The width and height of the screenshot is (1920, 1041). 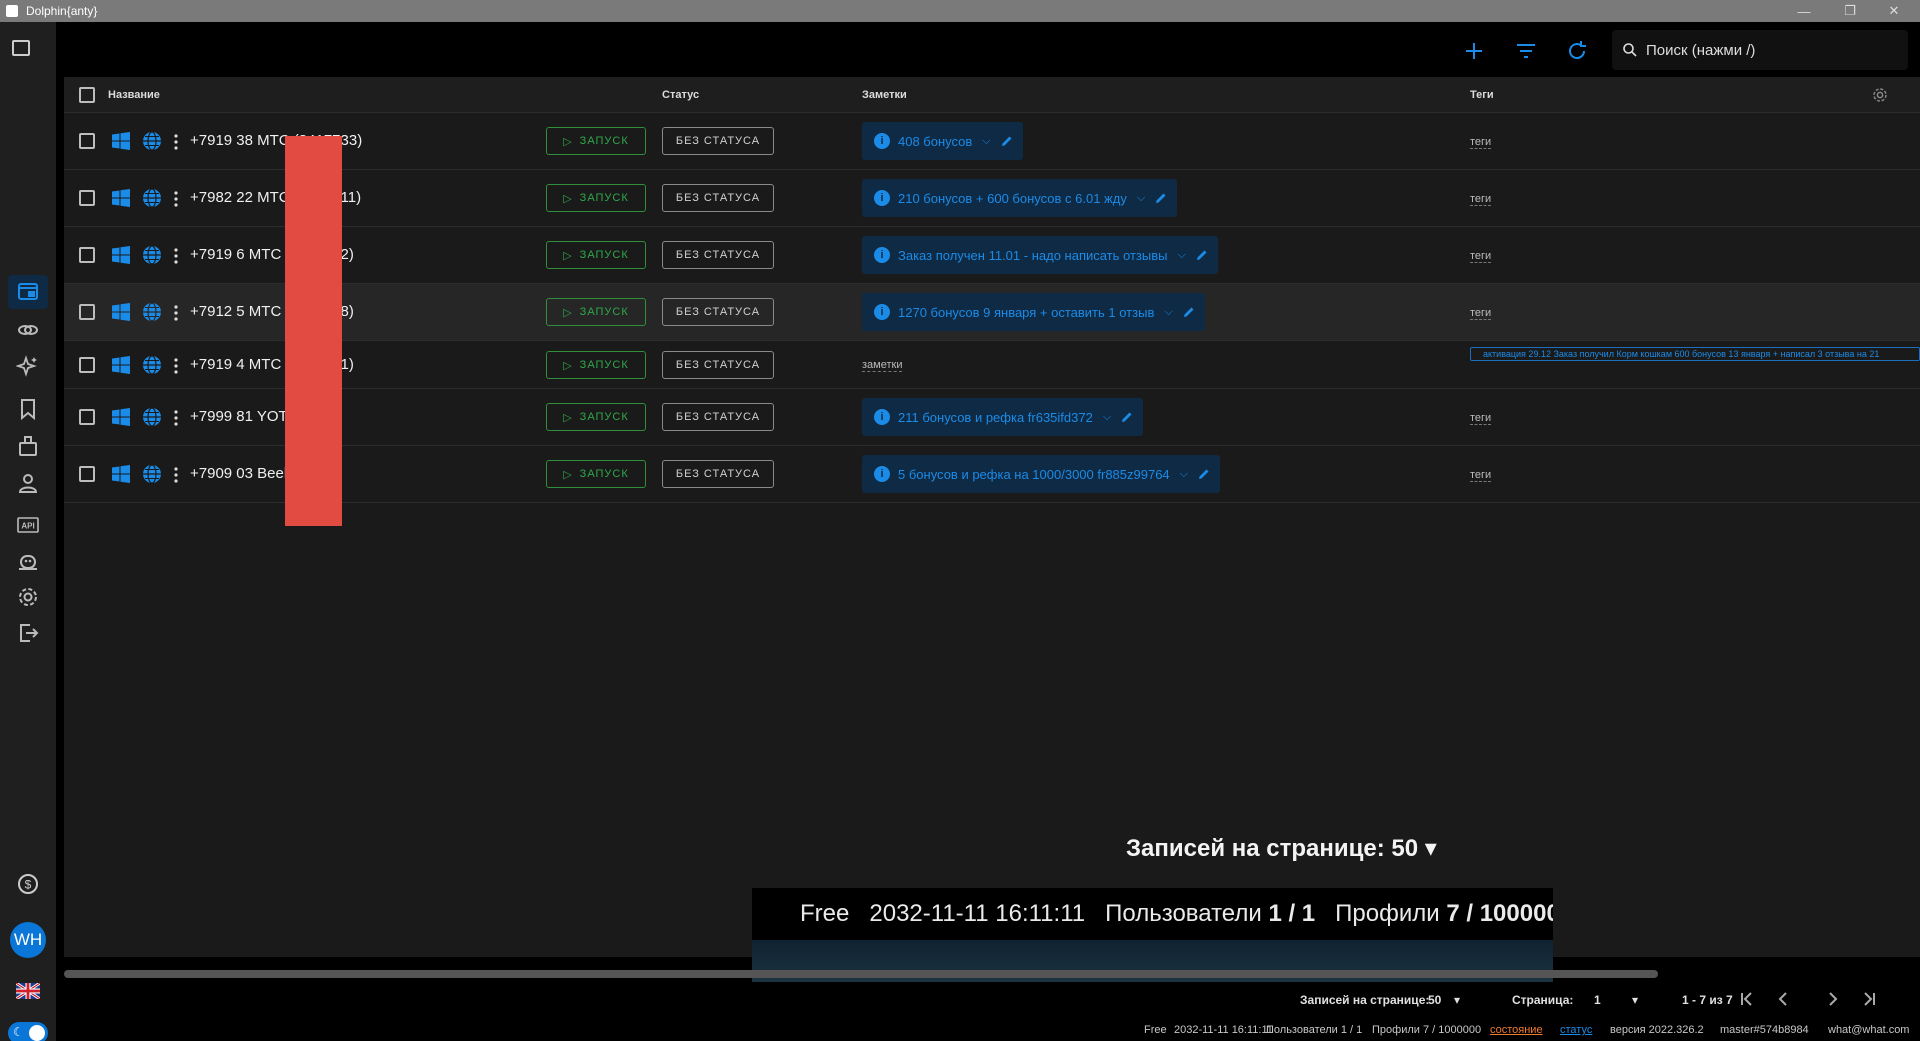 I want to click on prev-page-icon, so click(x=1783, y=999).